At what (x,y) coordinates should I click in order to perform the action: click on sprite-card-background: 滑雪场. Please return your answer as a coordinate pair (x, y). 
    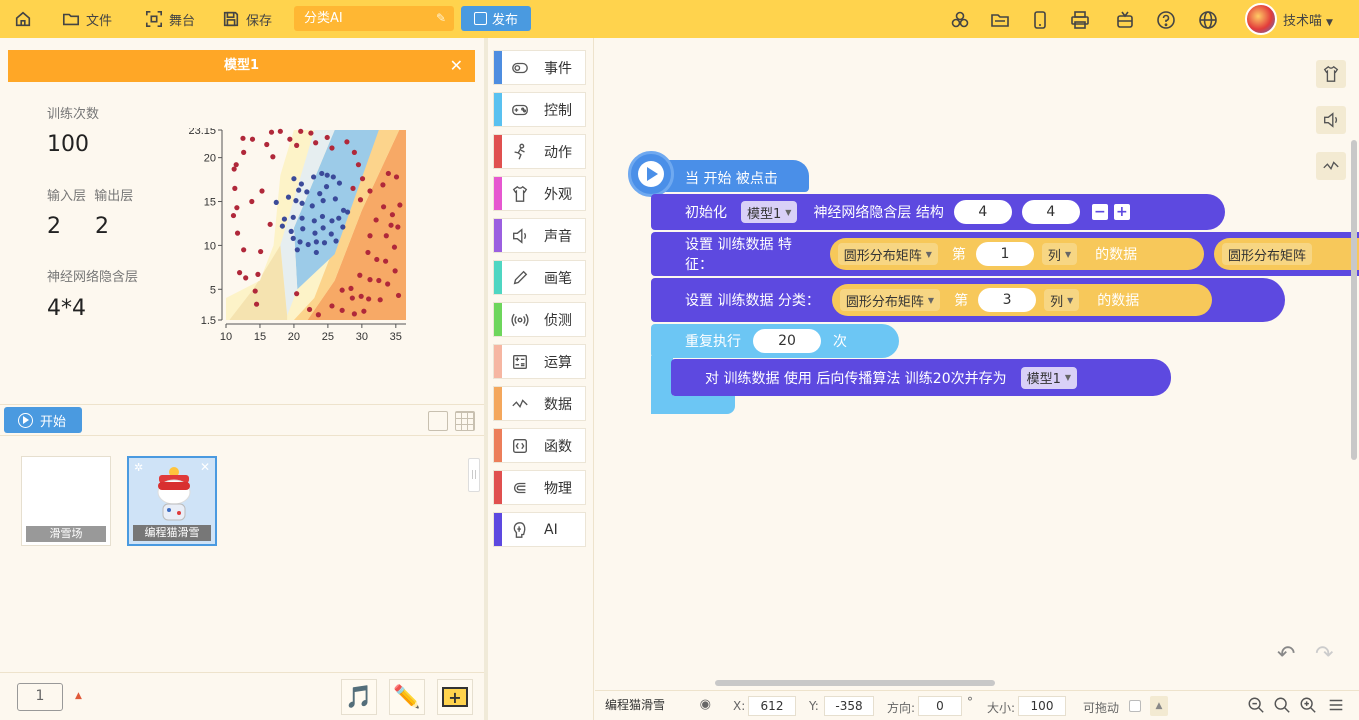
    Looking at the image, I should click on (66, 501).